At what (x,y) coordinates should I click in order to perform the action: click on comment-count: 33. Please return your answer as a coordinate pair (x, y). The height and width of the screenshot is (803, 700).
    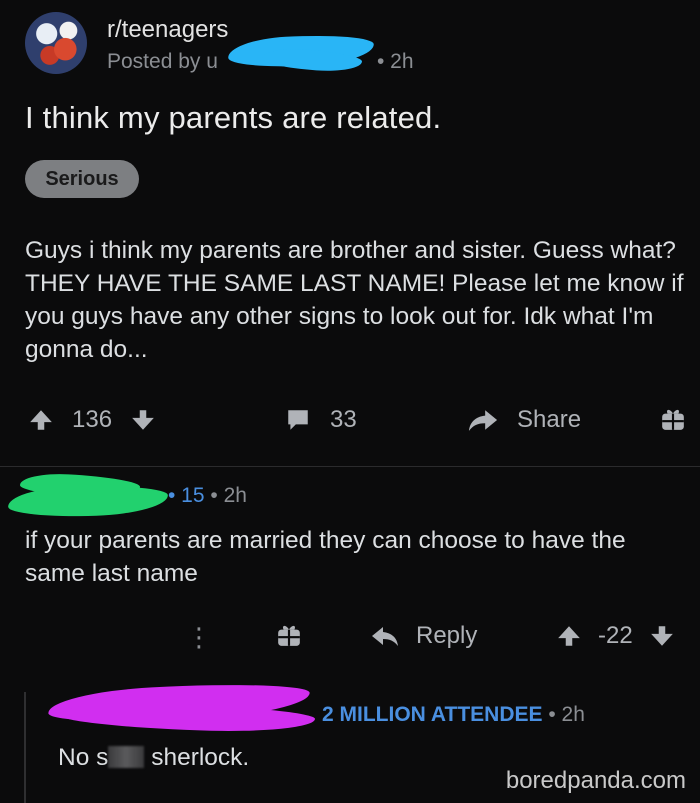
    Looking at the image, I should click on (343, 419).